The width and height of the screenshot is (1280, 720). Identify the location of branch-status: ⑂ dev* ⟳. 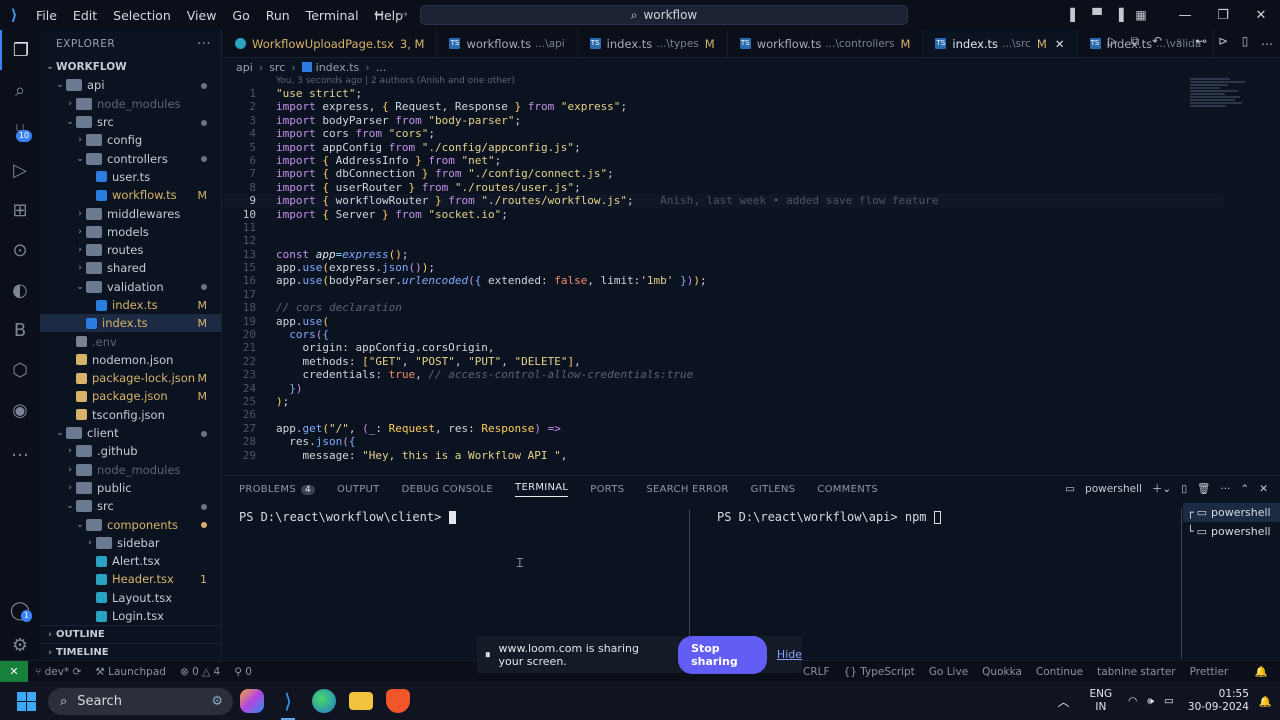
(58, 672).